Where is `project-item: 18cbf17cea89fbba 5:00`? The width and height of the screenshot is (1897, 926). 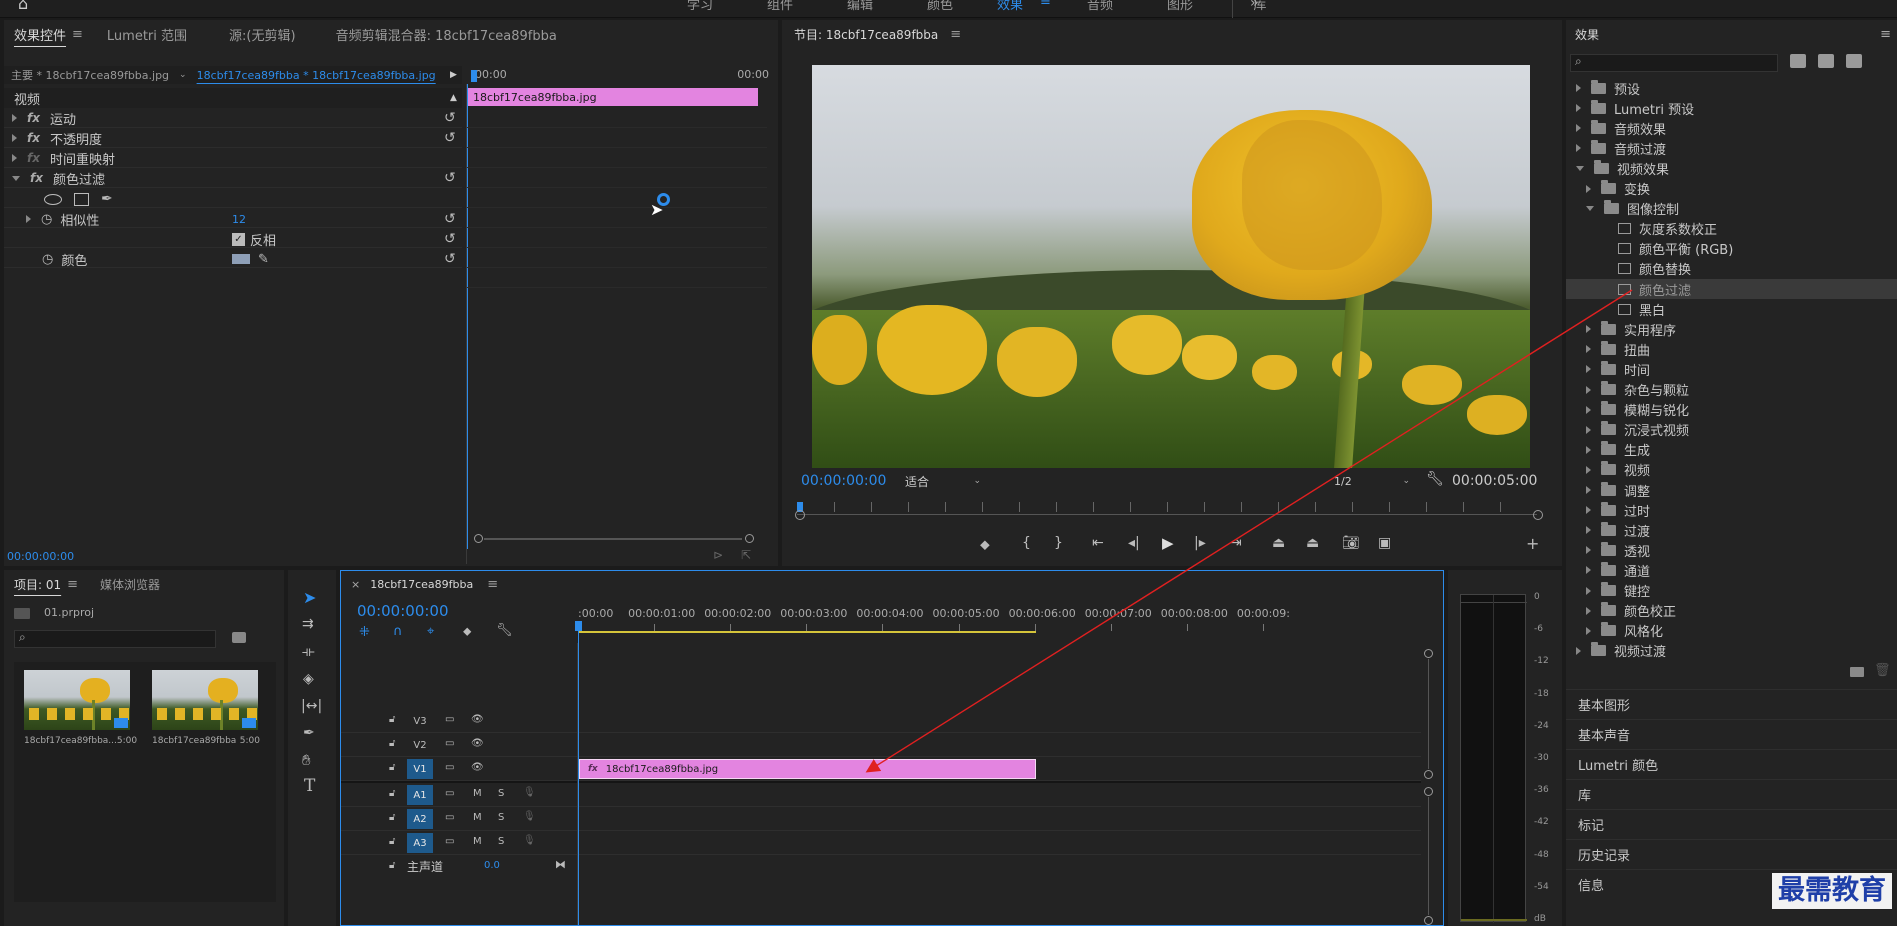 project-item: 18cbf17cea89fbba 5:00 is located at coordinates (206, 708).